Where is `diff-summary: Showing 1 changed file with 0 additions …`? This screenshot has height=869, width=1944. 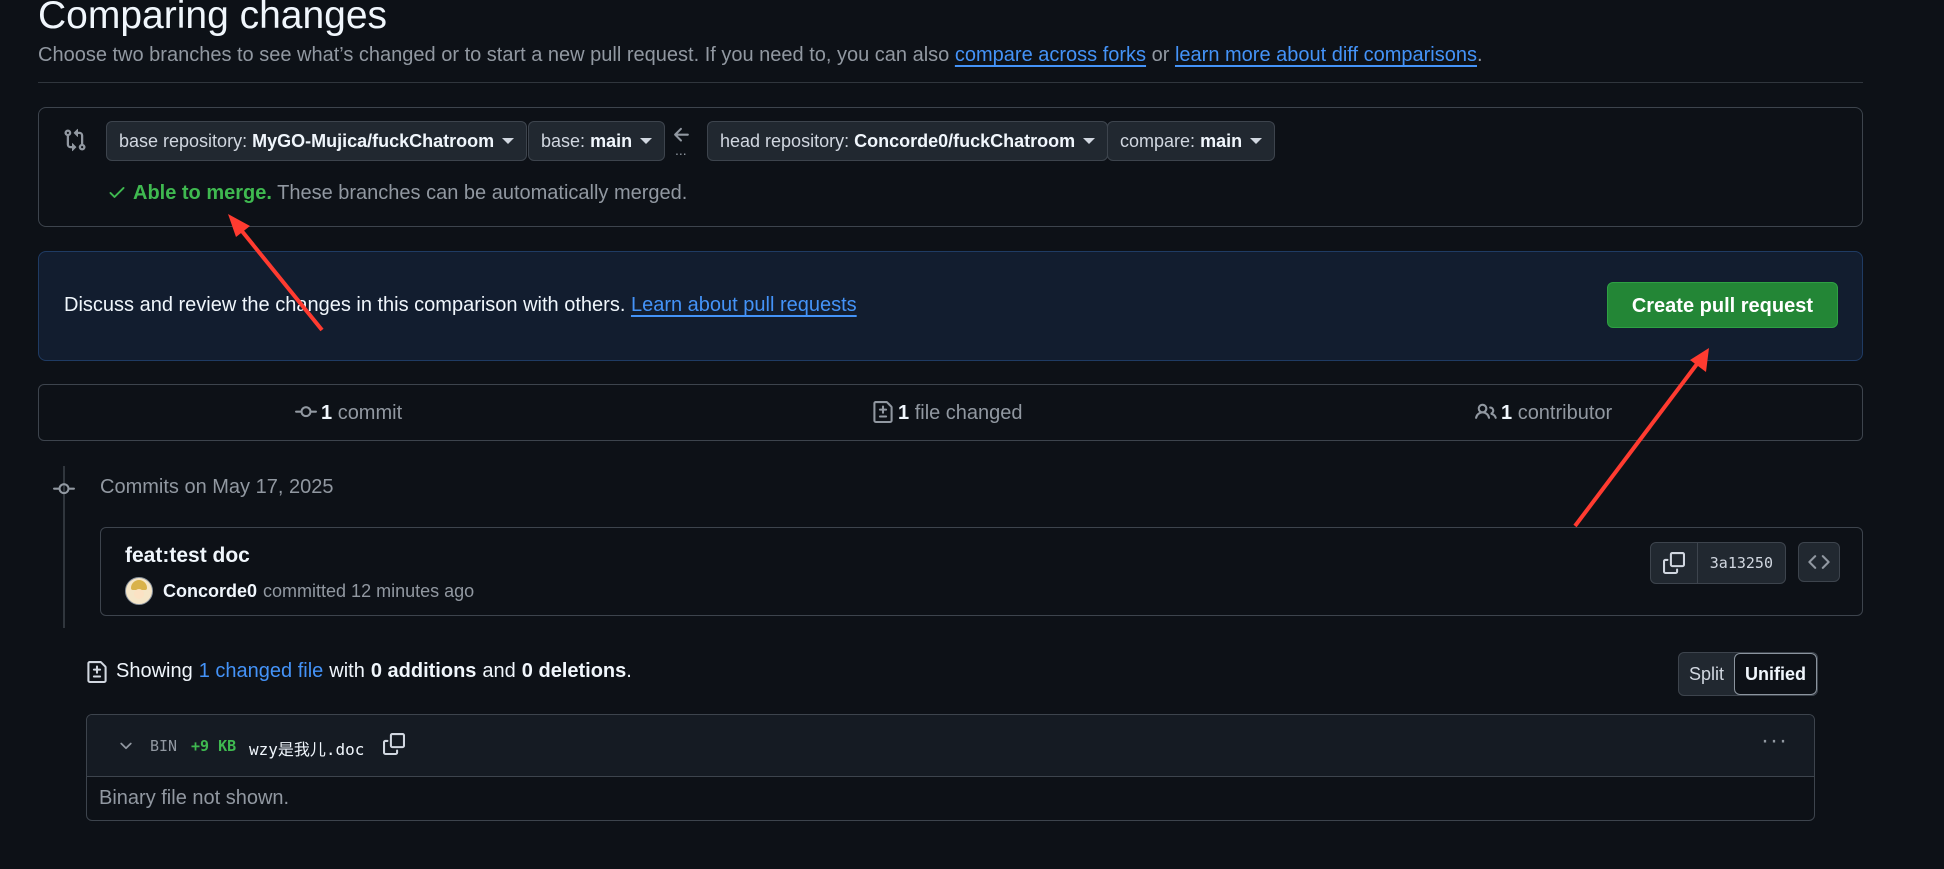 diff-summary: Showing 1 changed file with 0 additions … is located at coordinates (359, 671).